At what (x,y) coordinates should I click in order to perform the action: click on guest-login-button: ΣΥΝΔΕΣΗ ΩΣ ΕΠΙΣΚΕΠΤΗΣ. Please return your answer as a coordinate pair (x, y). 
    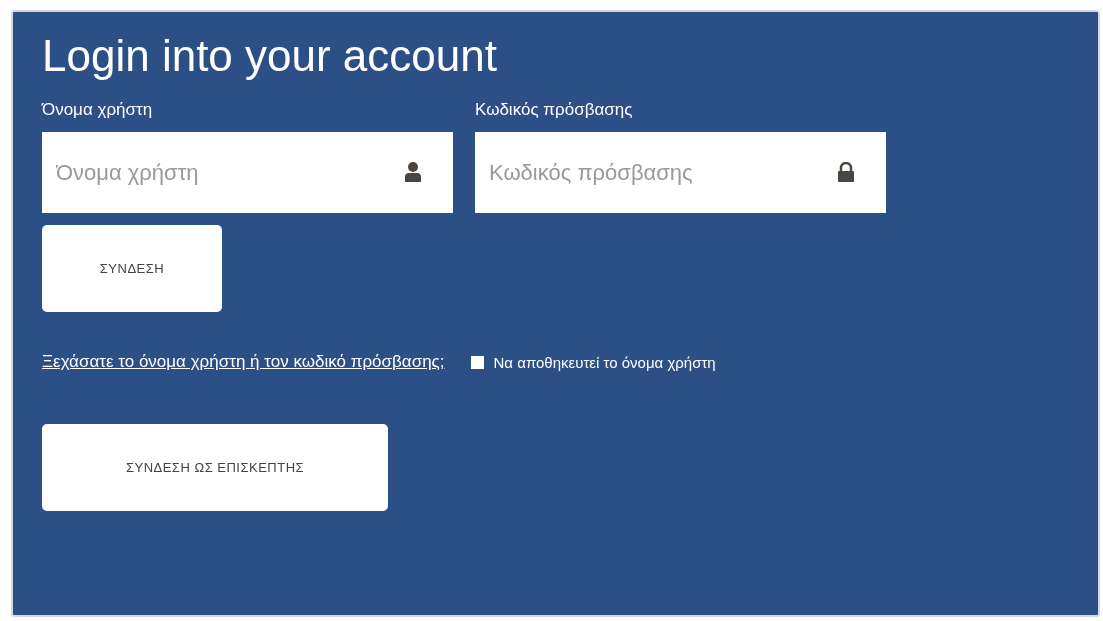
    Looking at the image, I should click on (215, 467).